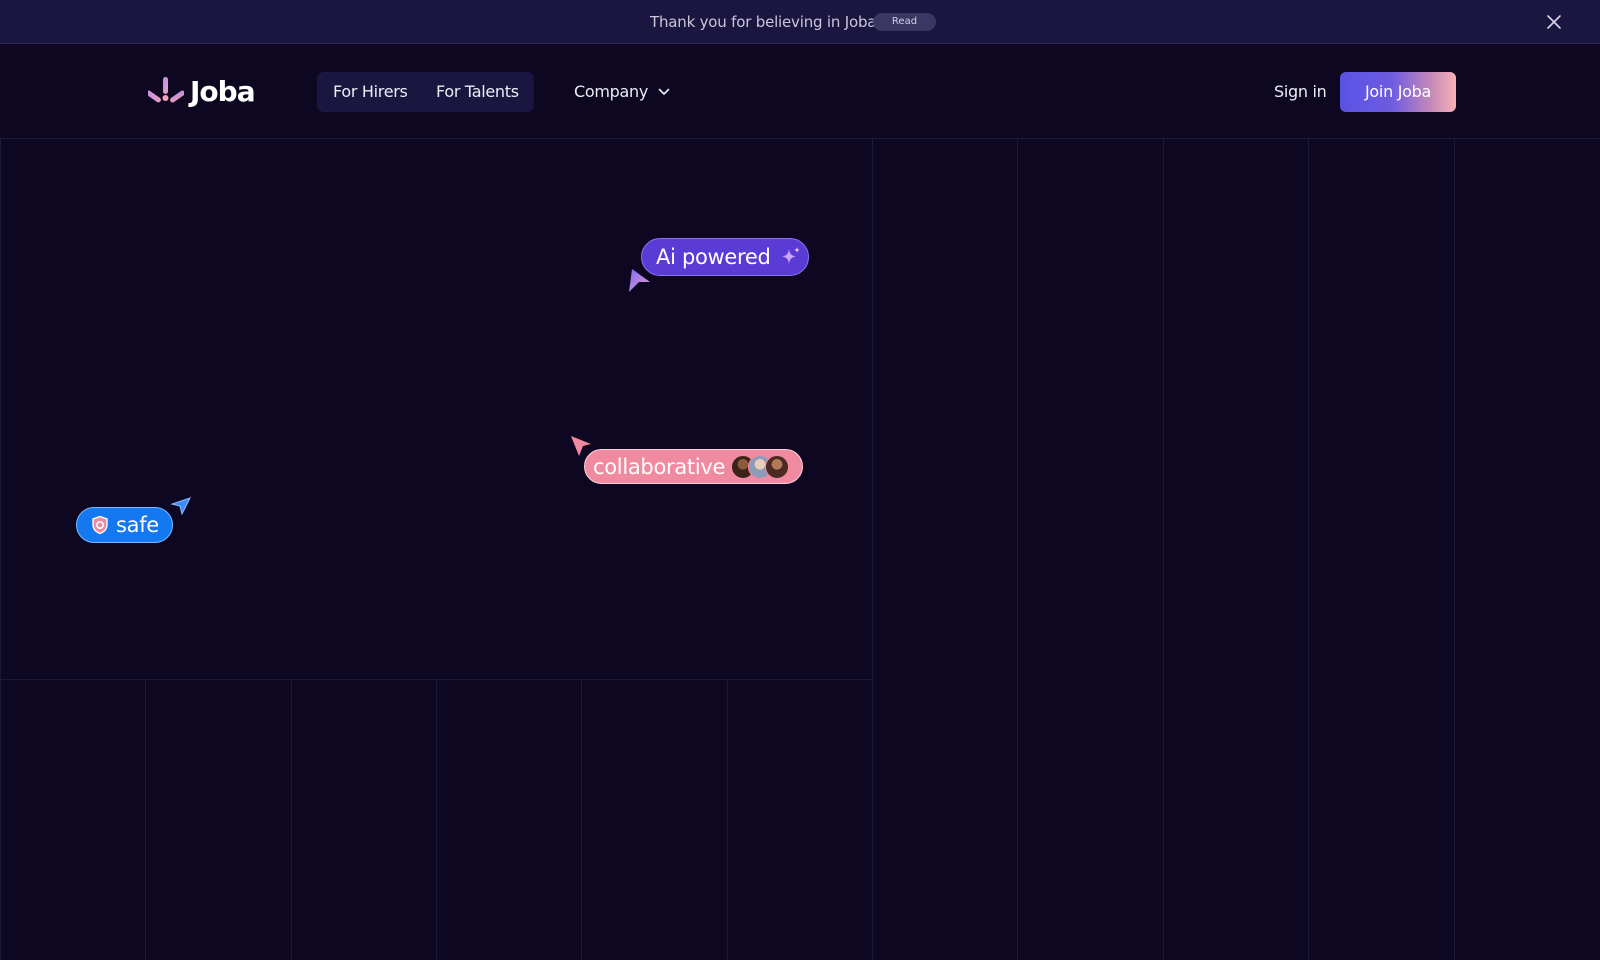 The height and width of the screenshot is (960, 1600). Describe the element at coordinates (659, 466) in the screenshot. I see `collaborative-label: collaborative` at that location.